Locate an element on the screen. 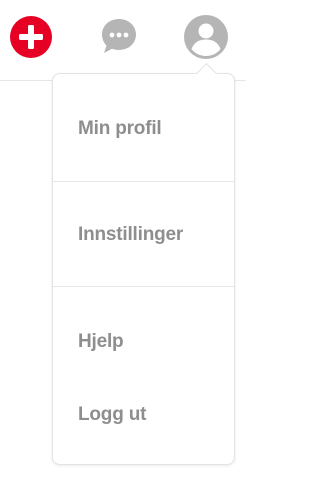 The image size is (320, 480). menu-item-help: Hjelp is located at coordinates (101, 342).